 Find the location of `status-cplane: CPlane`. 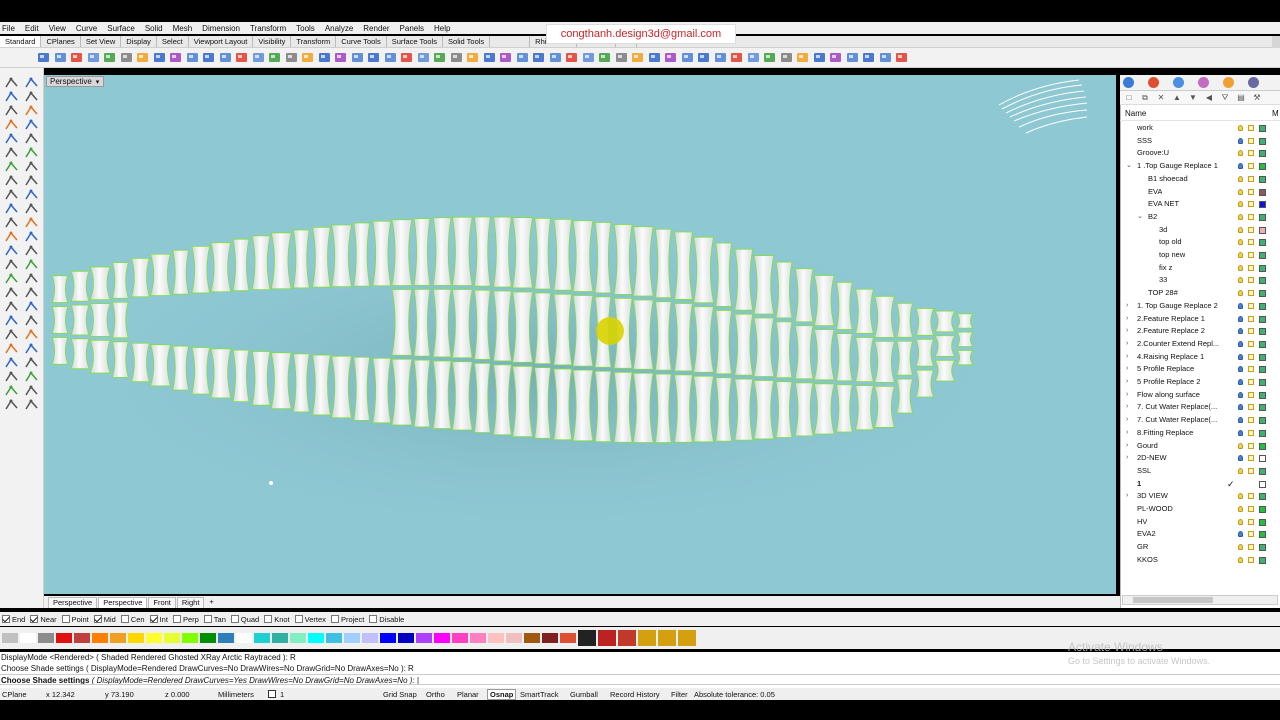

status-cplane: CPlane is located at coordinates (14, 694).